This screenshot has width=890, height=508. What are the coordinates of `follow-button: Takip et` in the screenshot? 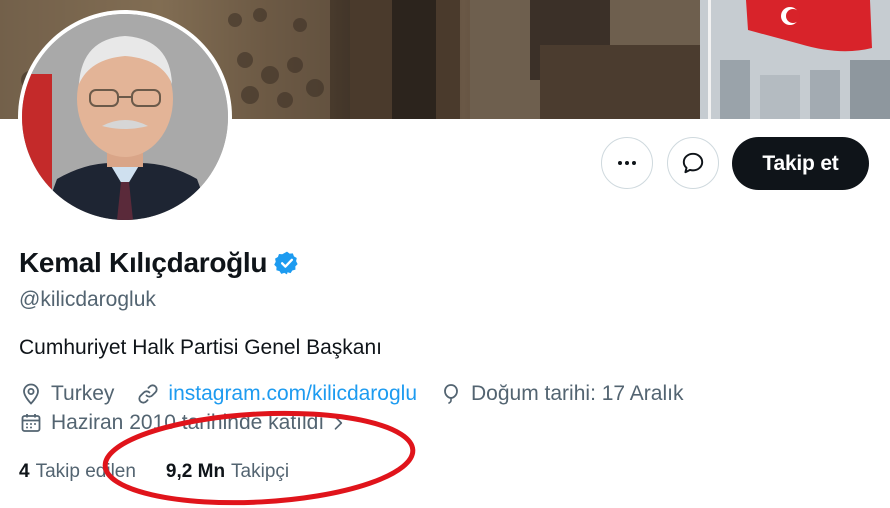 It's located at (800, 163).